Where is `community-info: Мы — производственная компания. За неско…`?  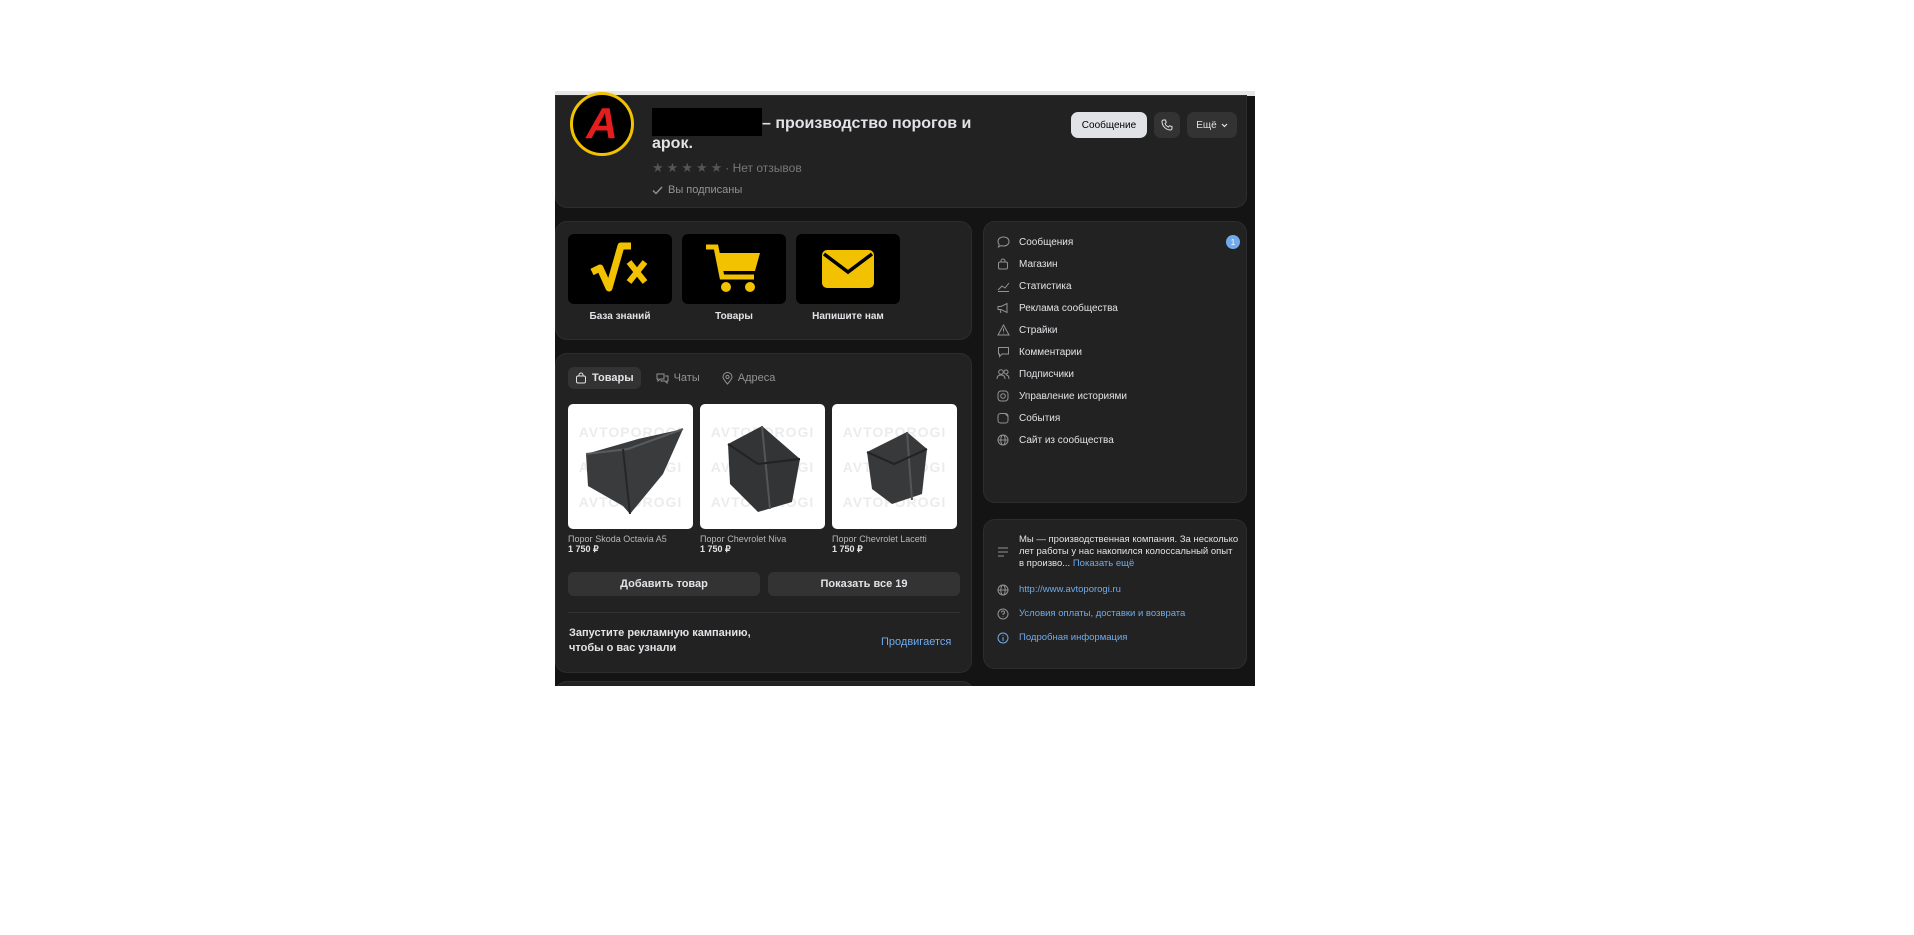 community-info: Мы — производственная компания. За неско… is located at coordinates (1115, 594).